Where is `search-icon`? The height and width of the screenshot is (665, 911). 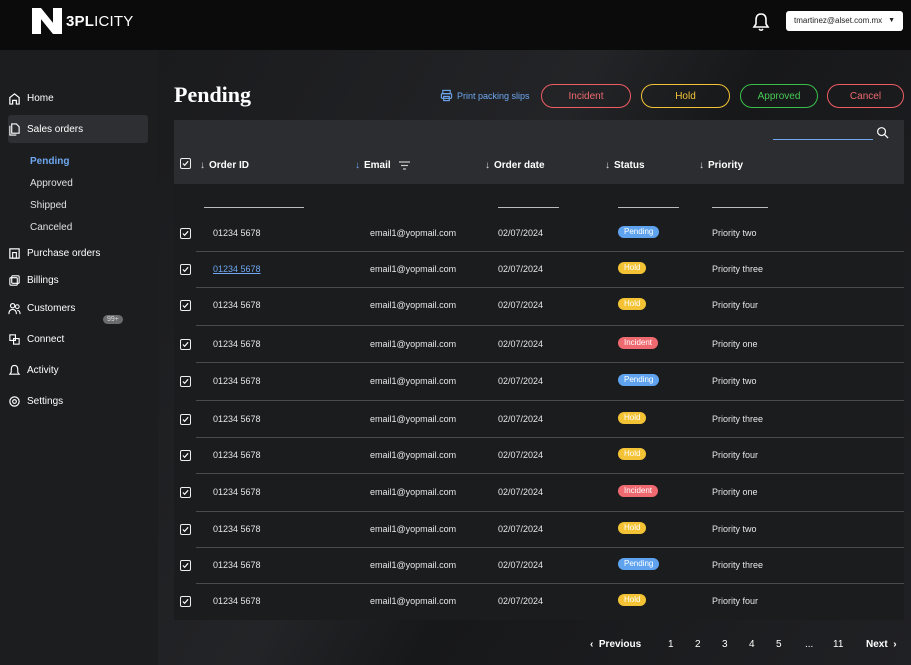
search-icon is located at coordinates (882, 132).